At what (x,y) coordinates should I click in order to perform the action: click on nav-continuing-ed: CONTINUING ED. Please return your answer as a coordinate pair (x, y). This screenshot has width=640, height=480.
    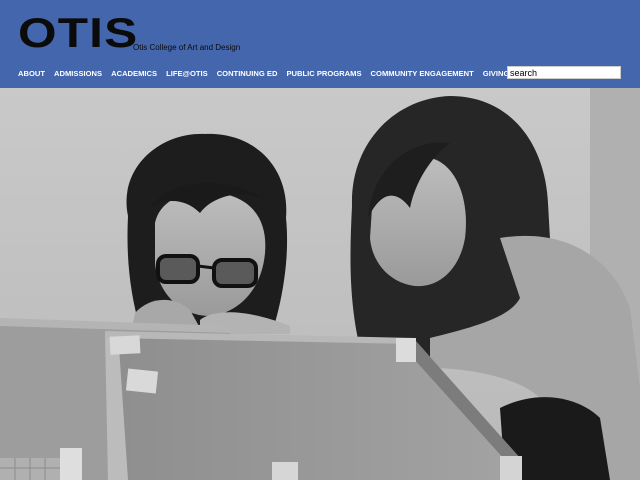
    Looking at the image, I should click on (247, 73).